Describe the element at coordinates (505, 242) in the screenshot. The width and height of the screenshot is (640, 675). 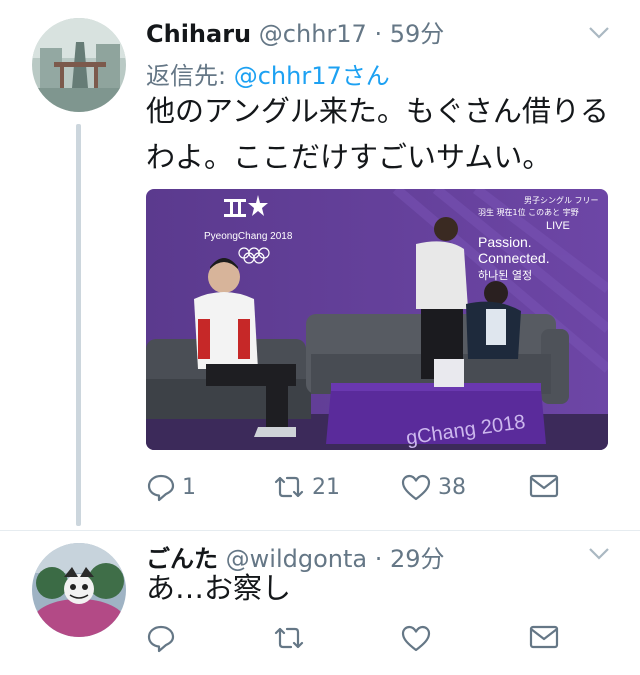
I see `slogan-line: Passion.` at that location.